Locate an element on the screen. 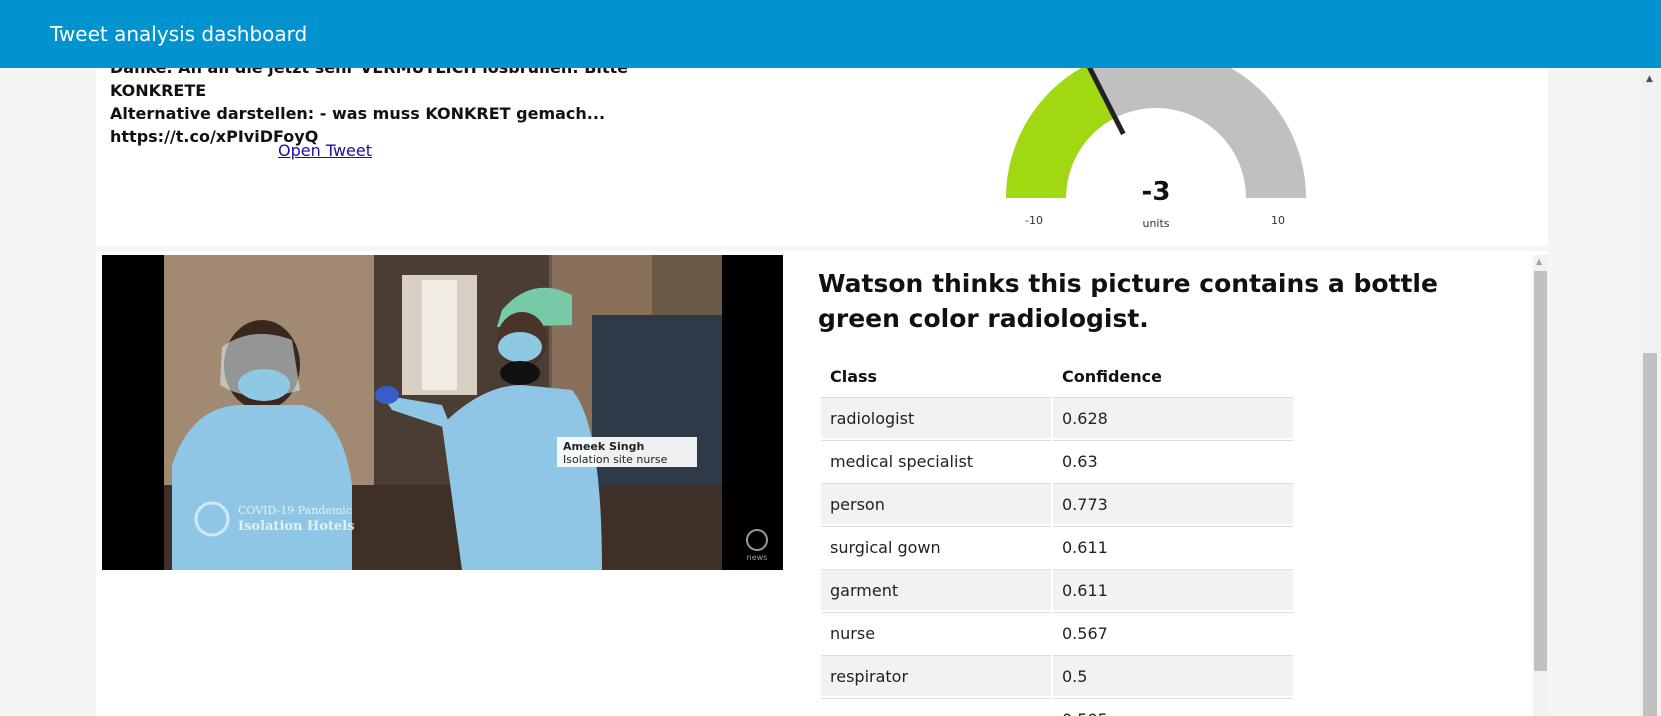 Image resolution: width=1661 pixels, height=716 pixels. confidence-cell: 0.628 is located at coordinates (1173, 417).